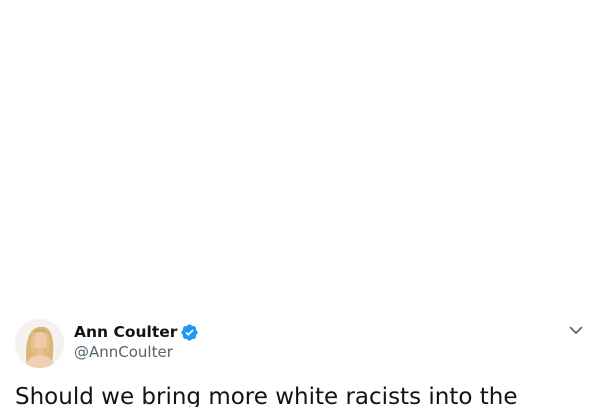  I want to click on avatar, so click(39, 343).